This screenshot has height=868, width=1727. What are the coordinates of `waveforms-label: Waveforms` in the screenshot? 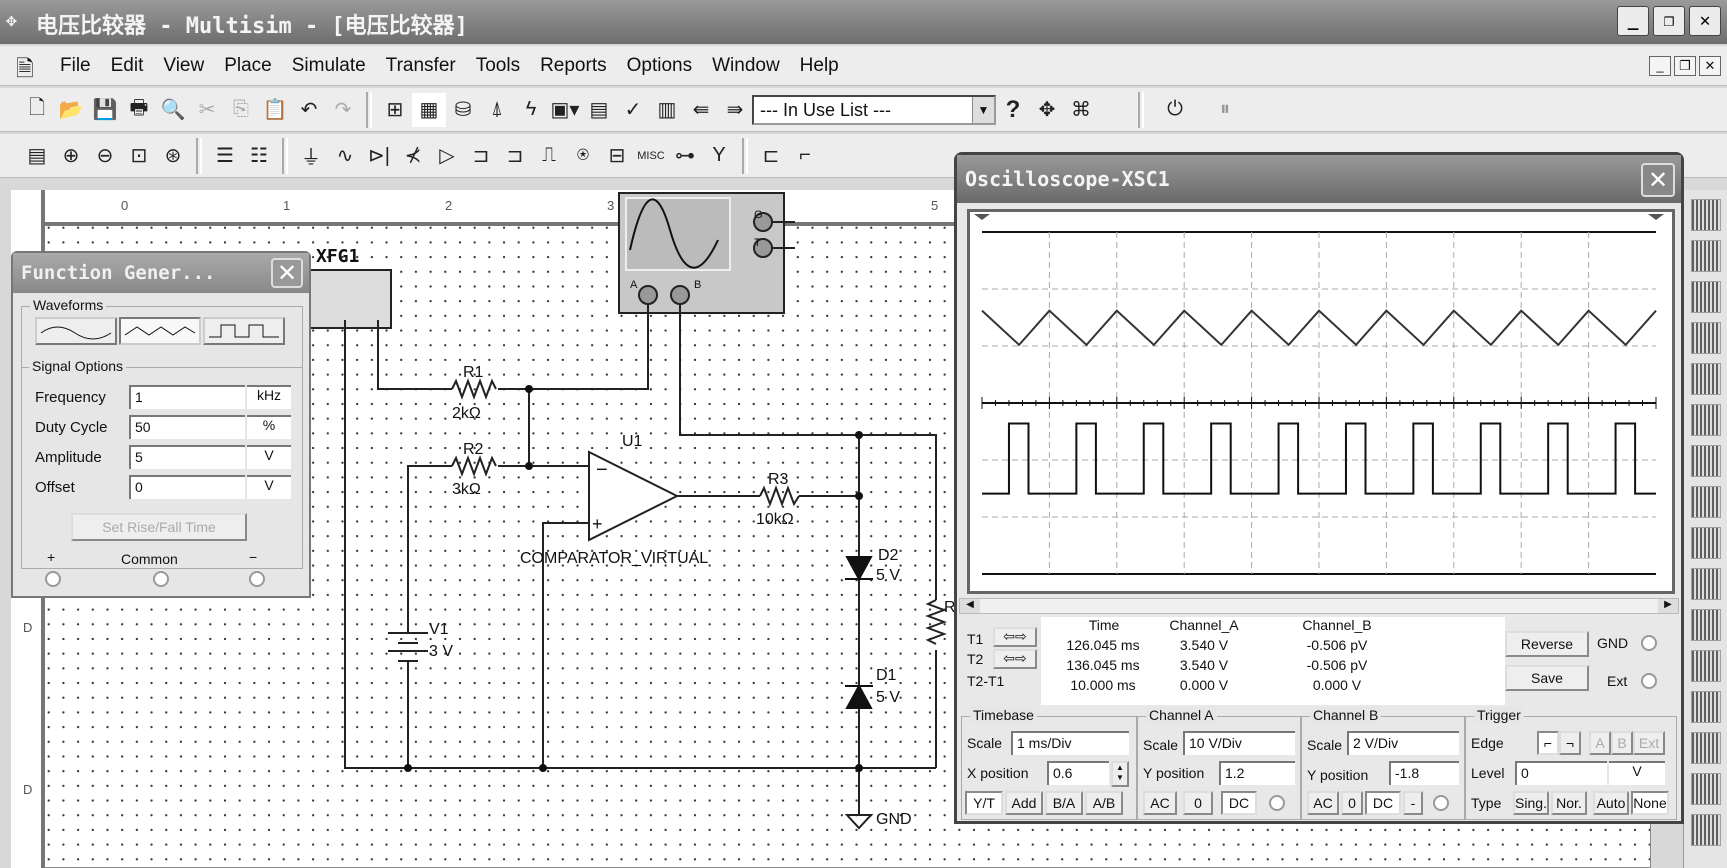 It's located at (68, 305).